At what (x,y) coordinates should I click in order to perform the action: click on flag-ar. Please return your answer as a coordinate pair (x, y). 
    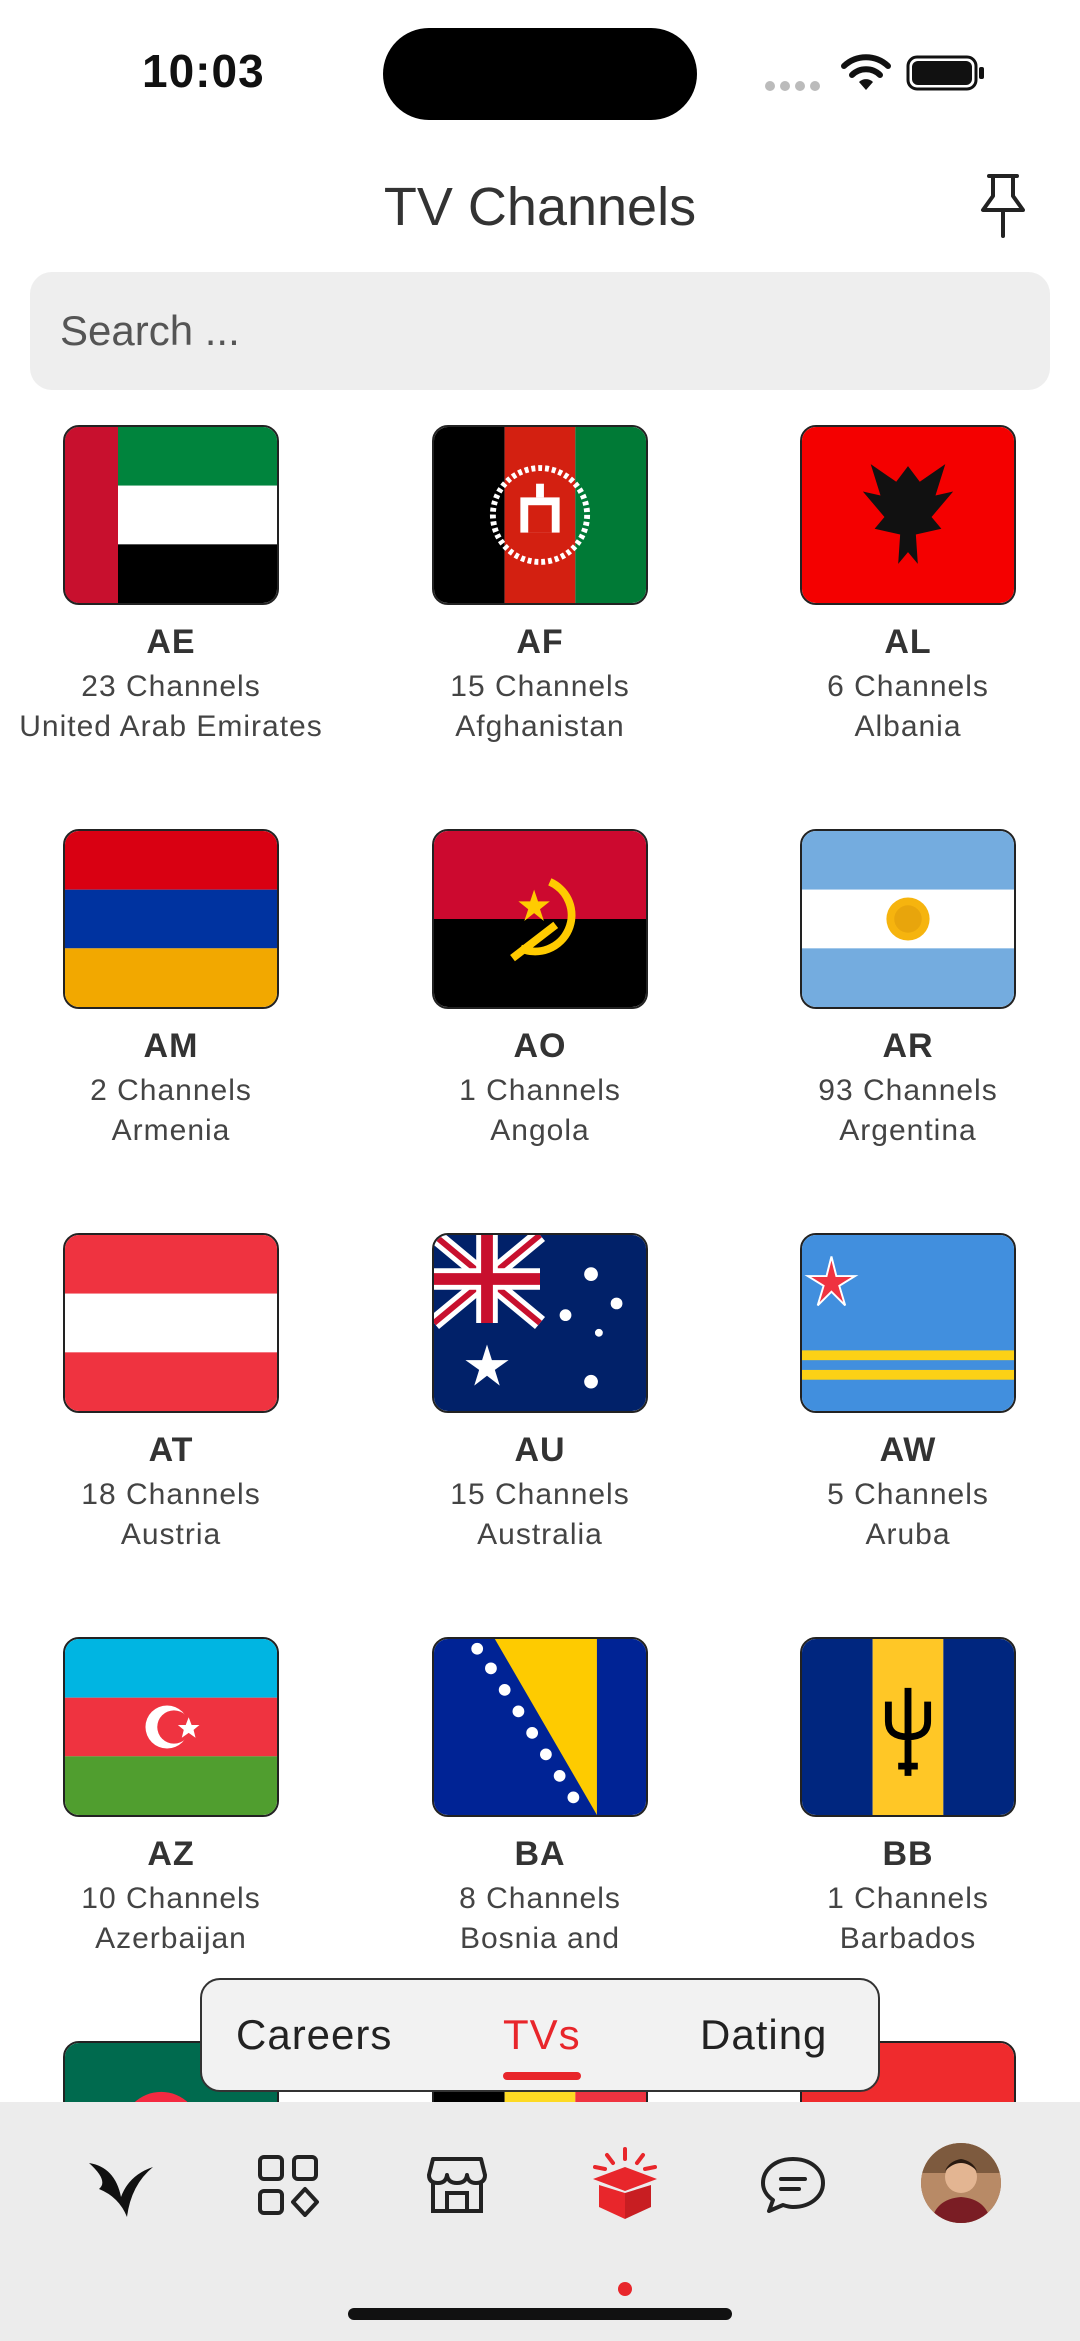
    Looking at the image, I should click on (908, 919).